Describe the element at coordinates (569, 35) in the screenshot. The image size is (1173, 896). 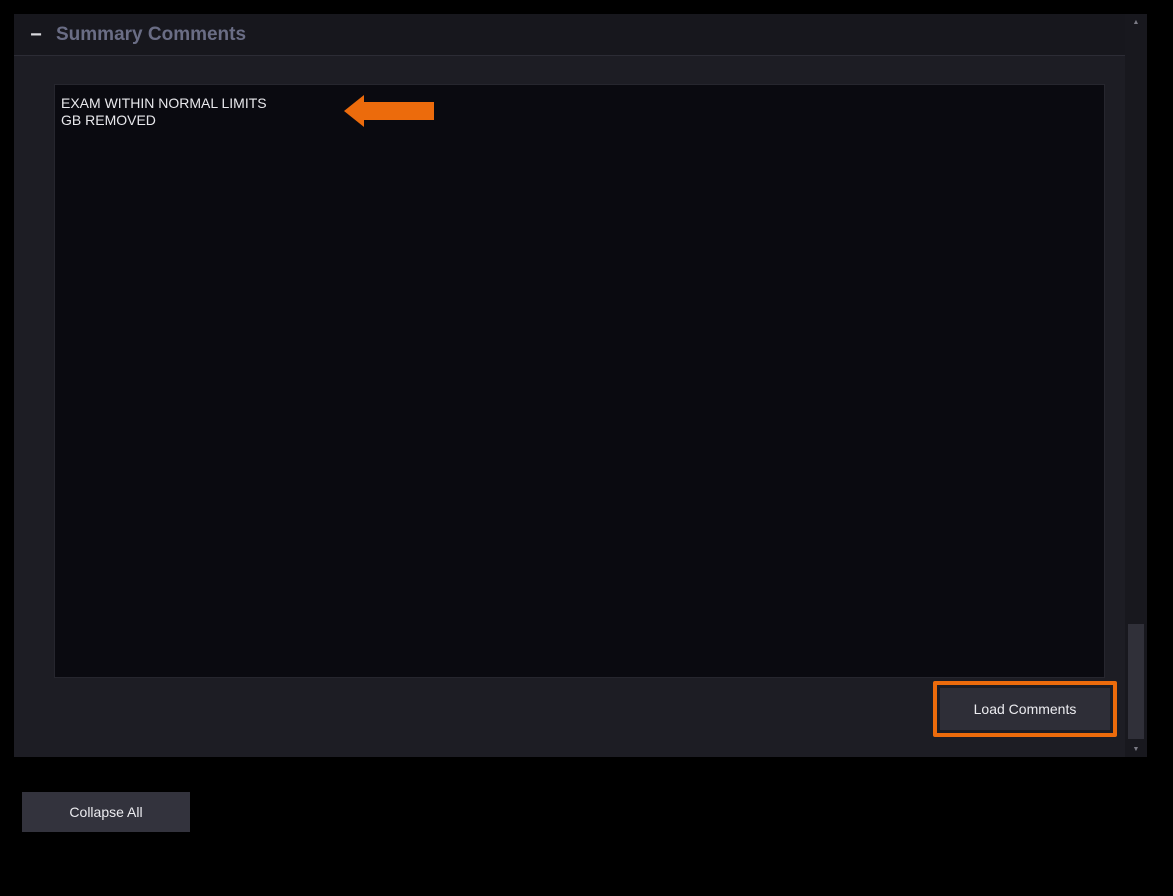
I see `panel-header: − Summary Comments` at that location.